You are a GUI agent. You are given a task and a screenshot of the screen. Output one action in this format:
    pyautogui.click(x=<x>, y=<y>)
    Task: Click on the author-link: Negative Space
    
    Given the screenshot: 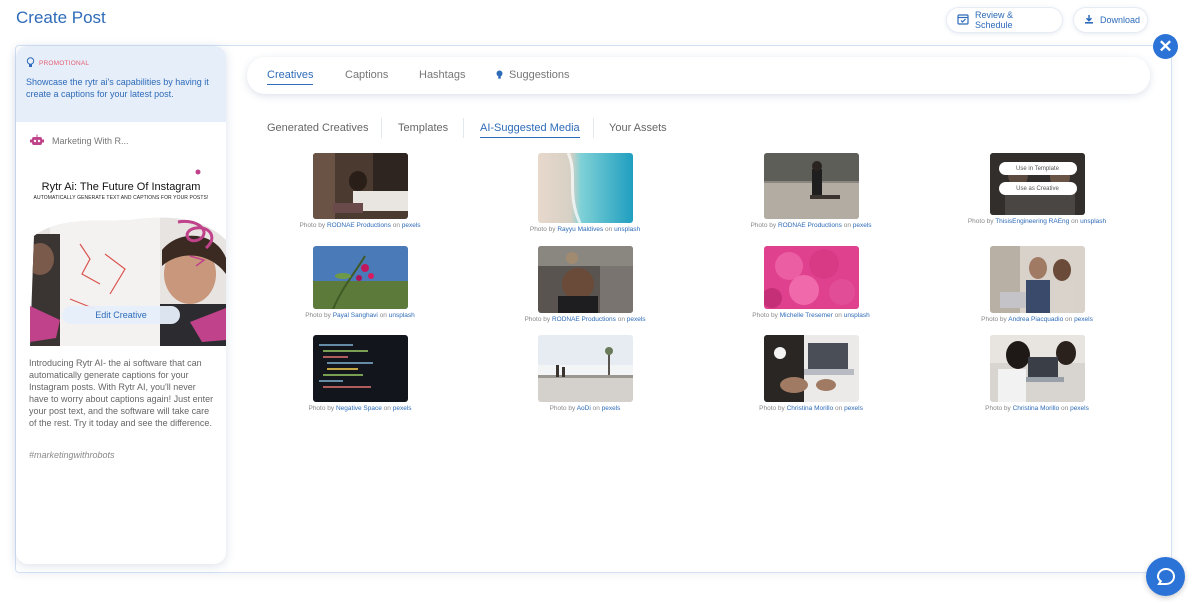 What is the action you would take?
    pyautogui.click(x=359, y=408)
    